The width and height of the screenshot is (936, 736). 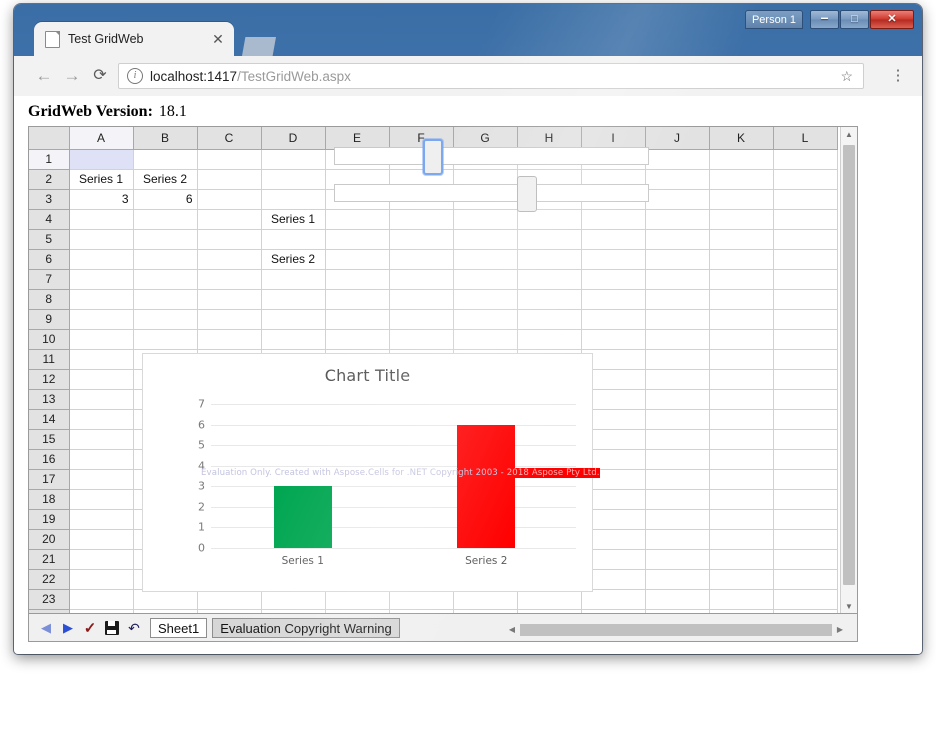 What do you see at coordinates (485, 138) in the screenshot?
I see `column-header-g: G` at bounding box center [485, 138].